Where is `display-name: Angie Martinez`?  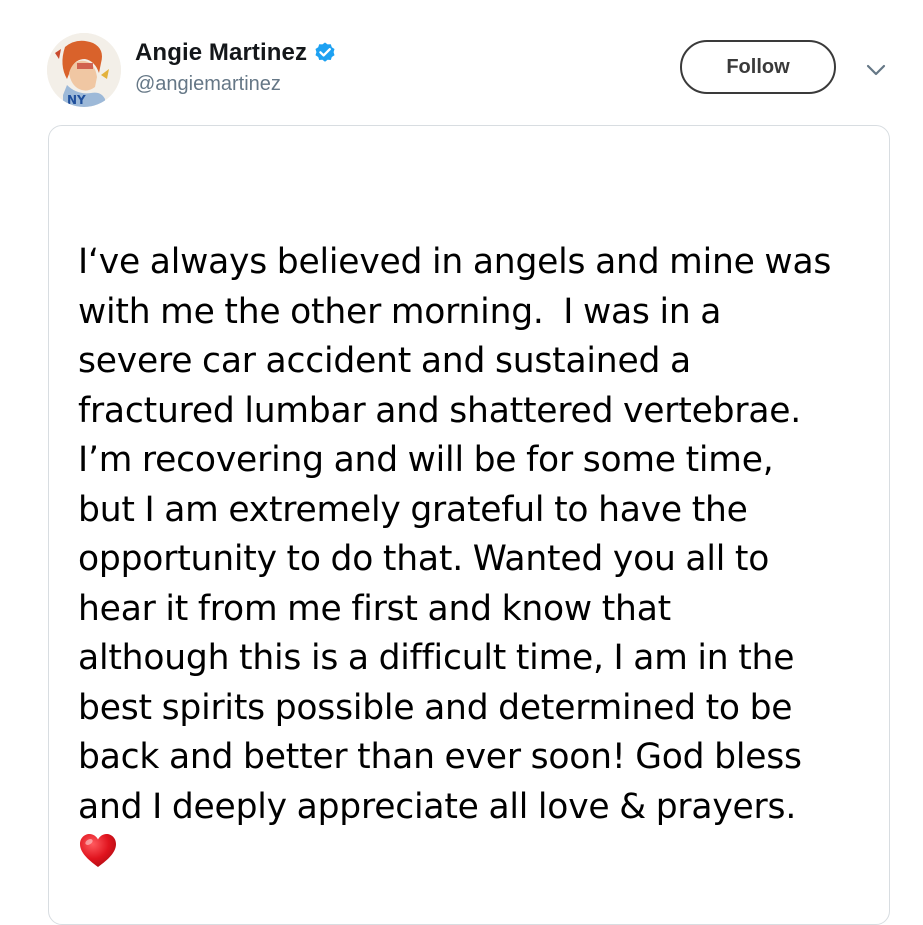
display-name: Angie Martinez is located at coordinates (221, 53).